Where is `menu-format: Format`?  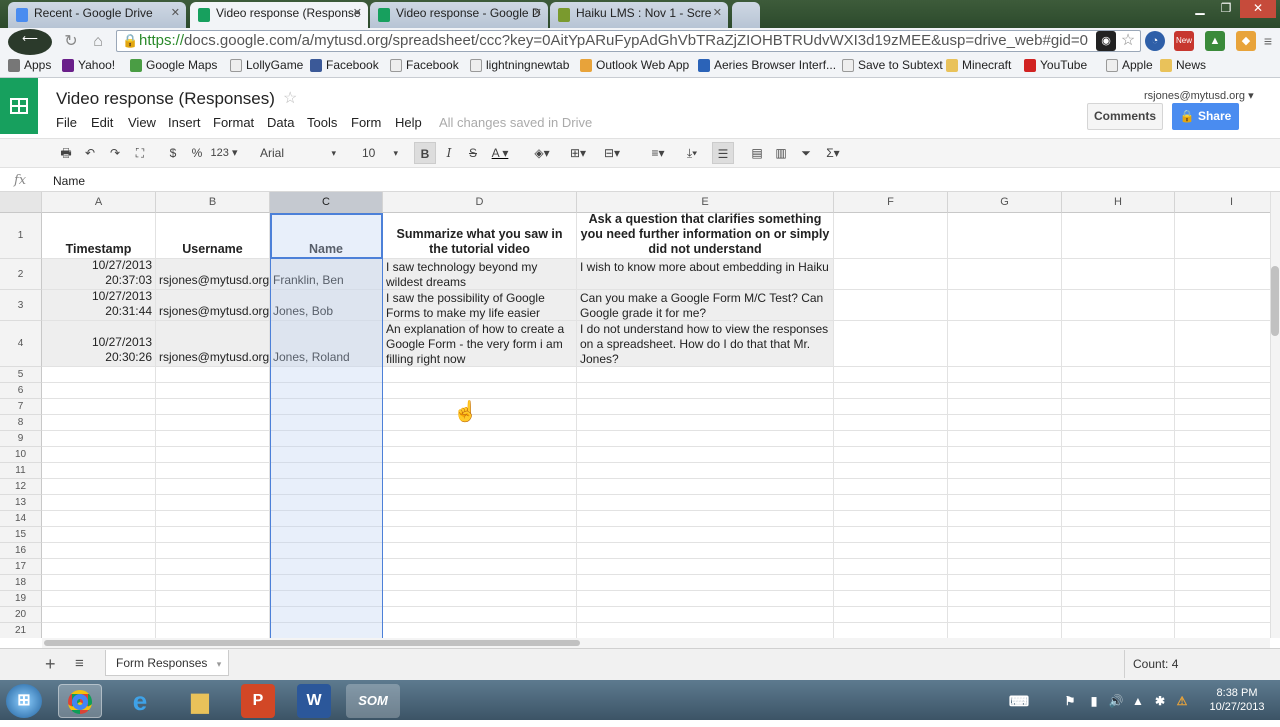
menu-format: Format is located at coordinates (233, 122).